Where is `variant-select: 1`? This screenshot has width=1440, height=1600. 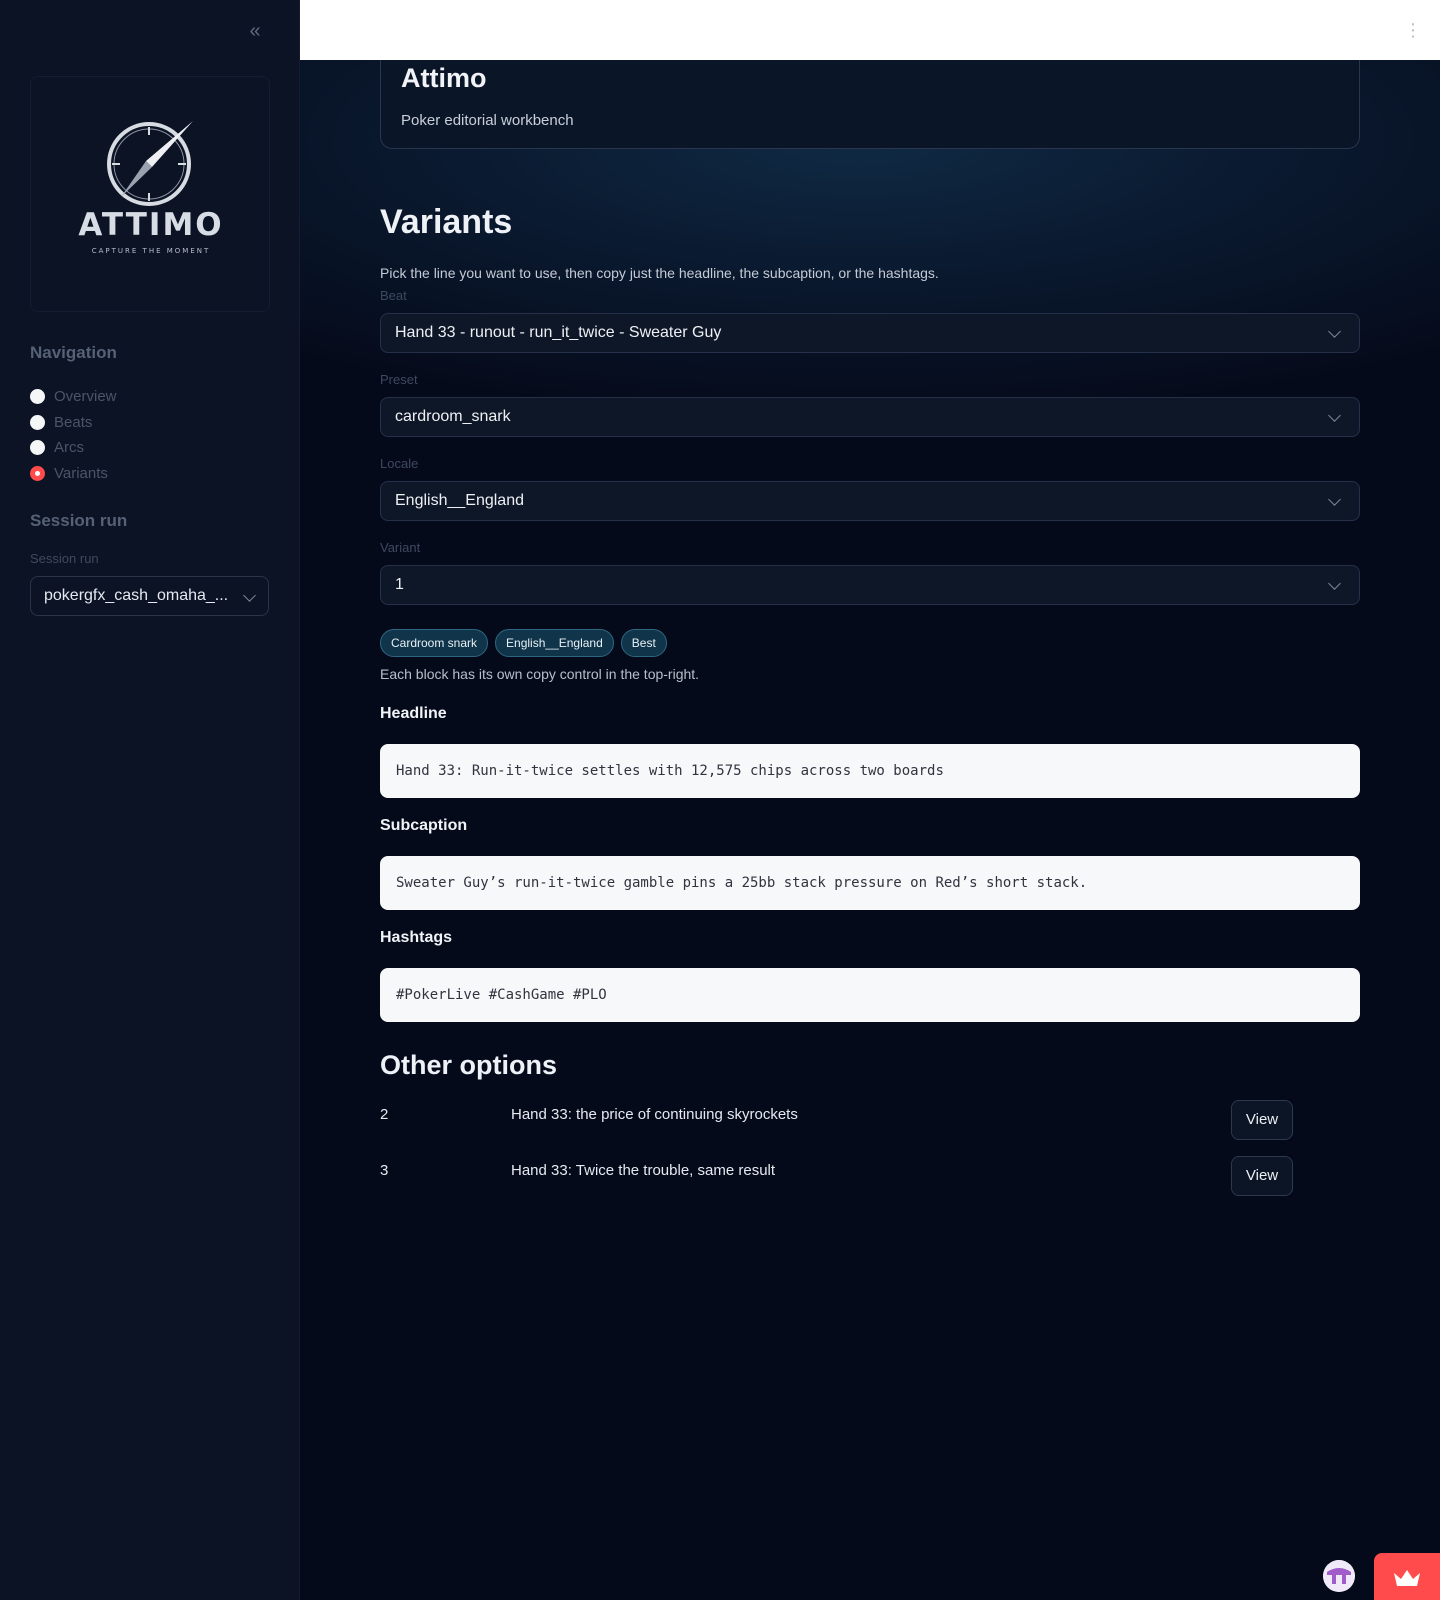
variant-select: 1 is located at coordinates (870, 585).